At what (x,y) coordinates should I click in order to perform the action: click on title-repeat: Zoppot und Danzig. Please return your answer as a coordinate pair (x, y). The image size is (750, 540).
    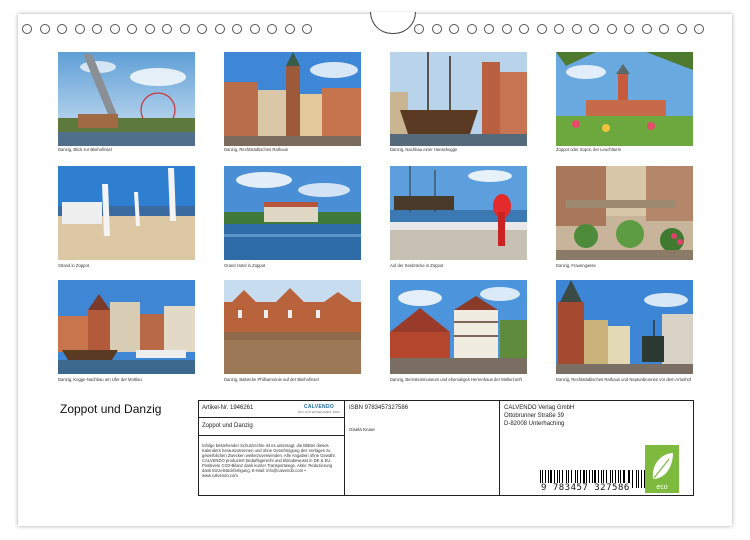
    Looking at the image, I should click on (227, 426).